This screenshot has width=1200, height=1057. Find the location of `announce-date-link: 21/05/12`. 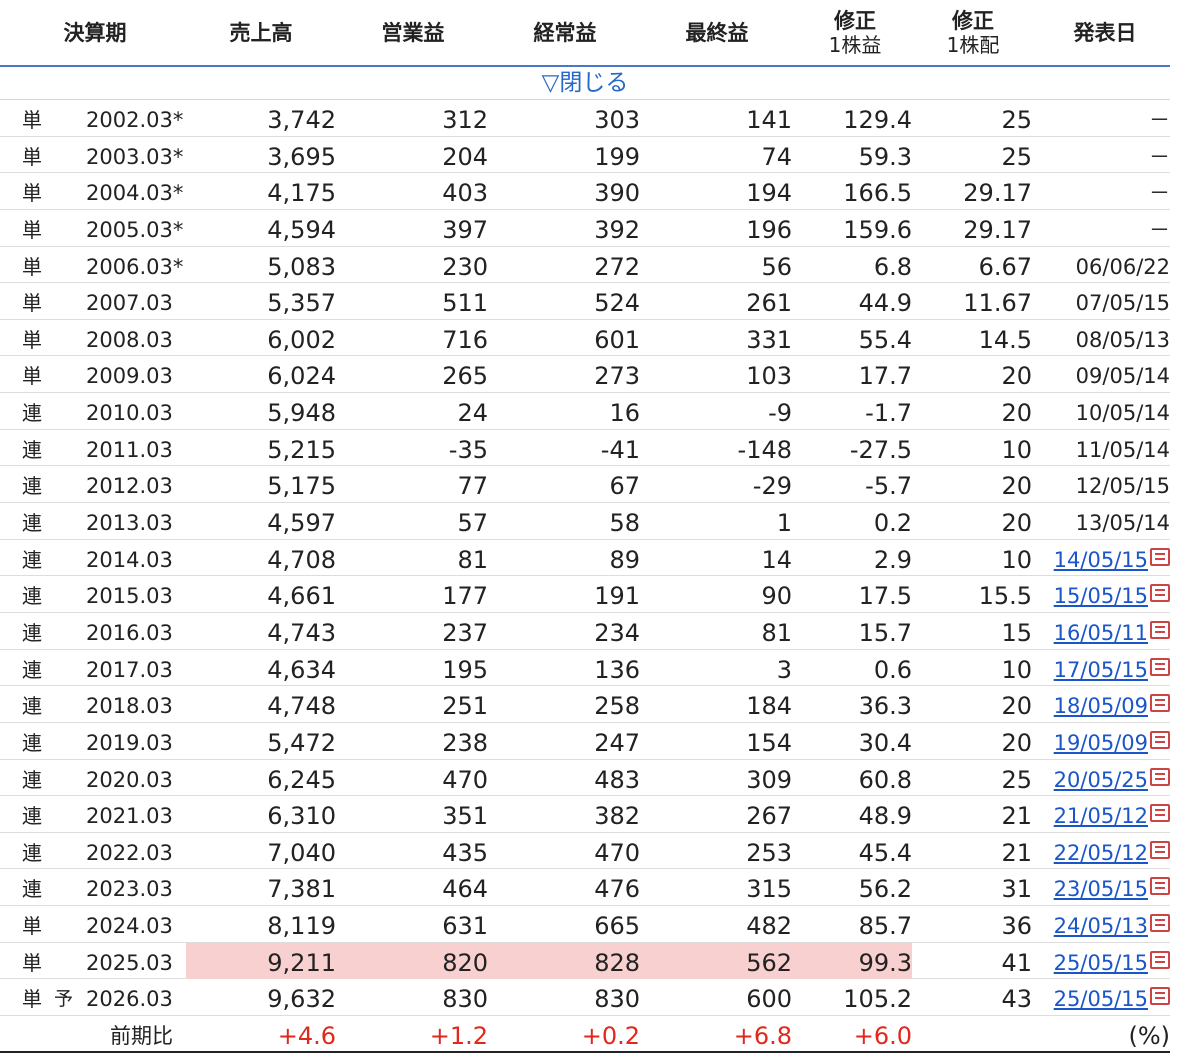

announce-date-link: 21/05/12 is located at coordinates (1104, 814).